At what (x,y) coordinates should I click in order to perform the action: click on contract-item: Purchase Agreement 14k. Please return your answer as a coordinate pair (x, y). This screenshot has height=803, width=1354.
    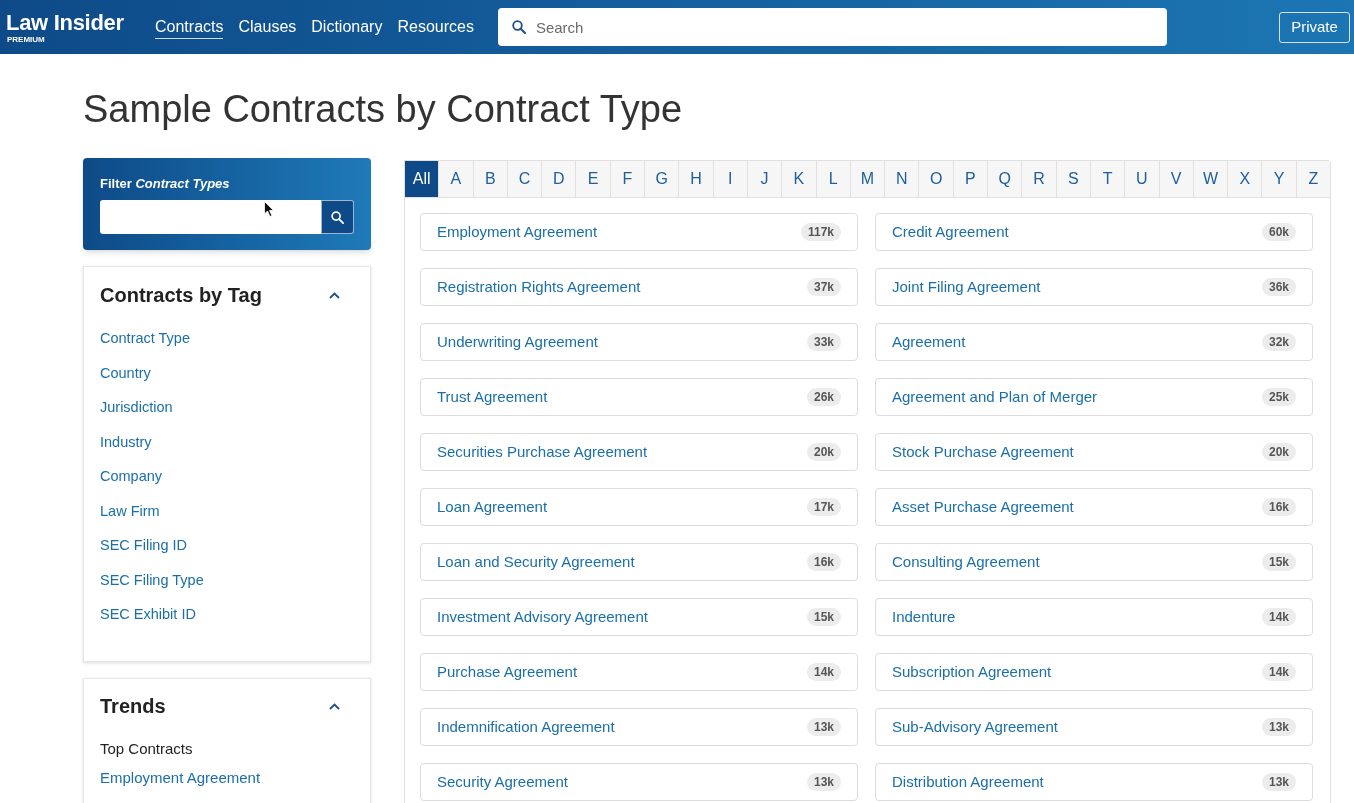
    Looking at the image, I should click on (639, 672).